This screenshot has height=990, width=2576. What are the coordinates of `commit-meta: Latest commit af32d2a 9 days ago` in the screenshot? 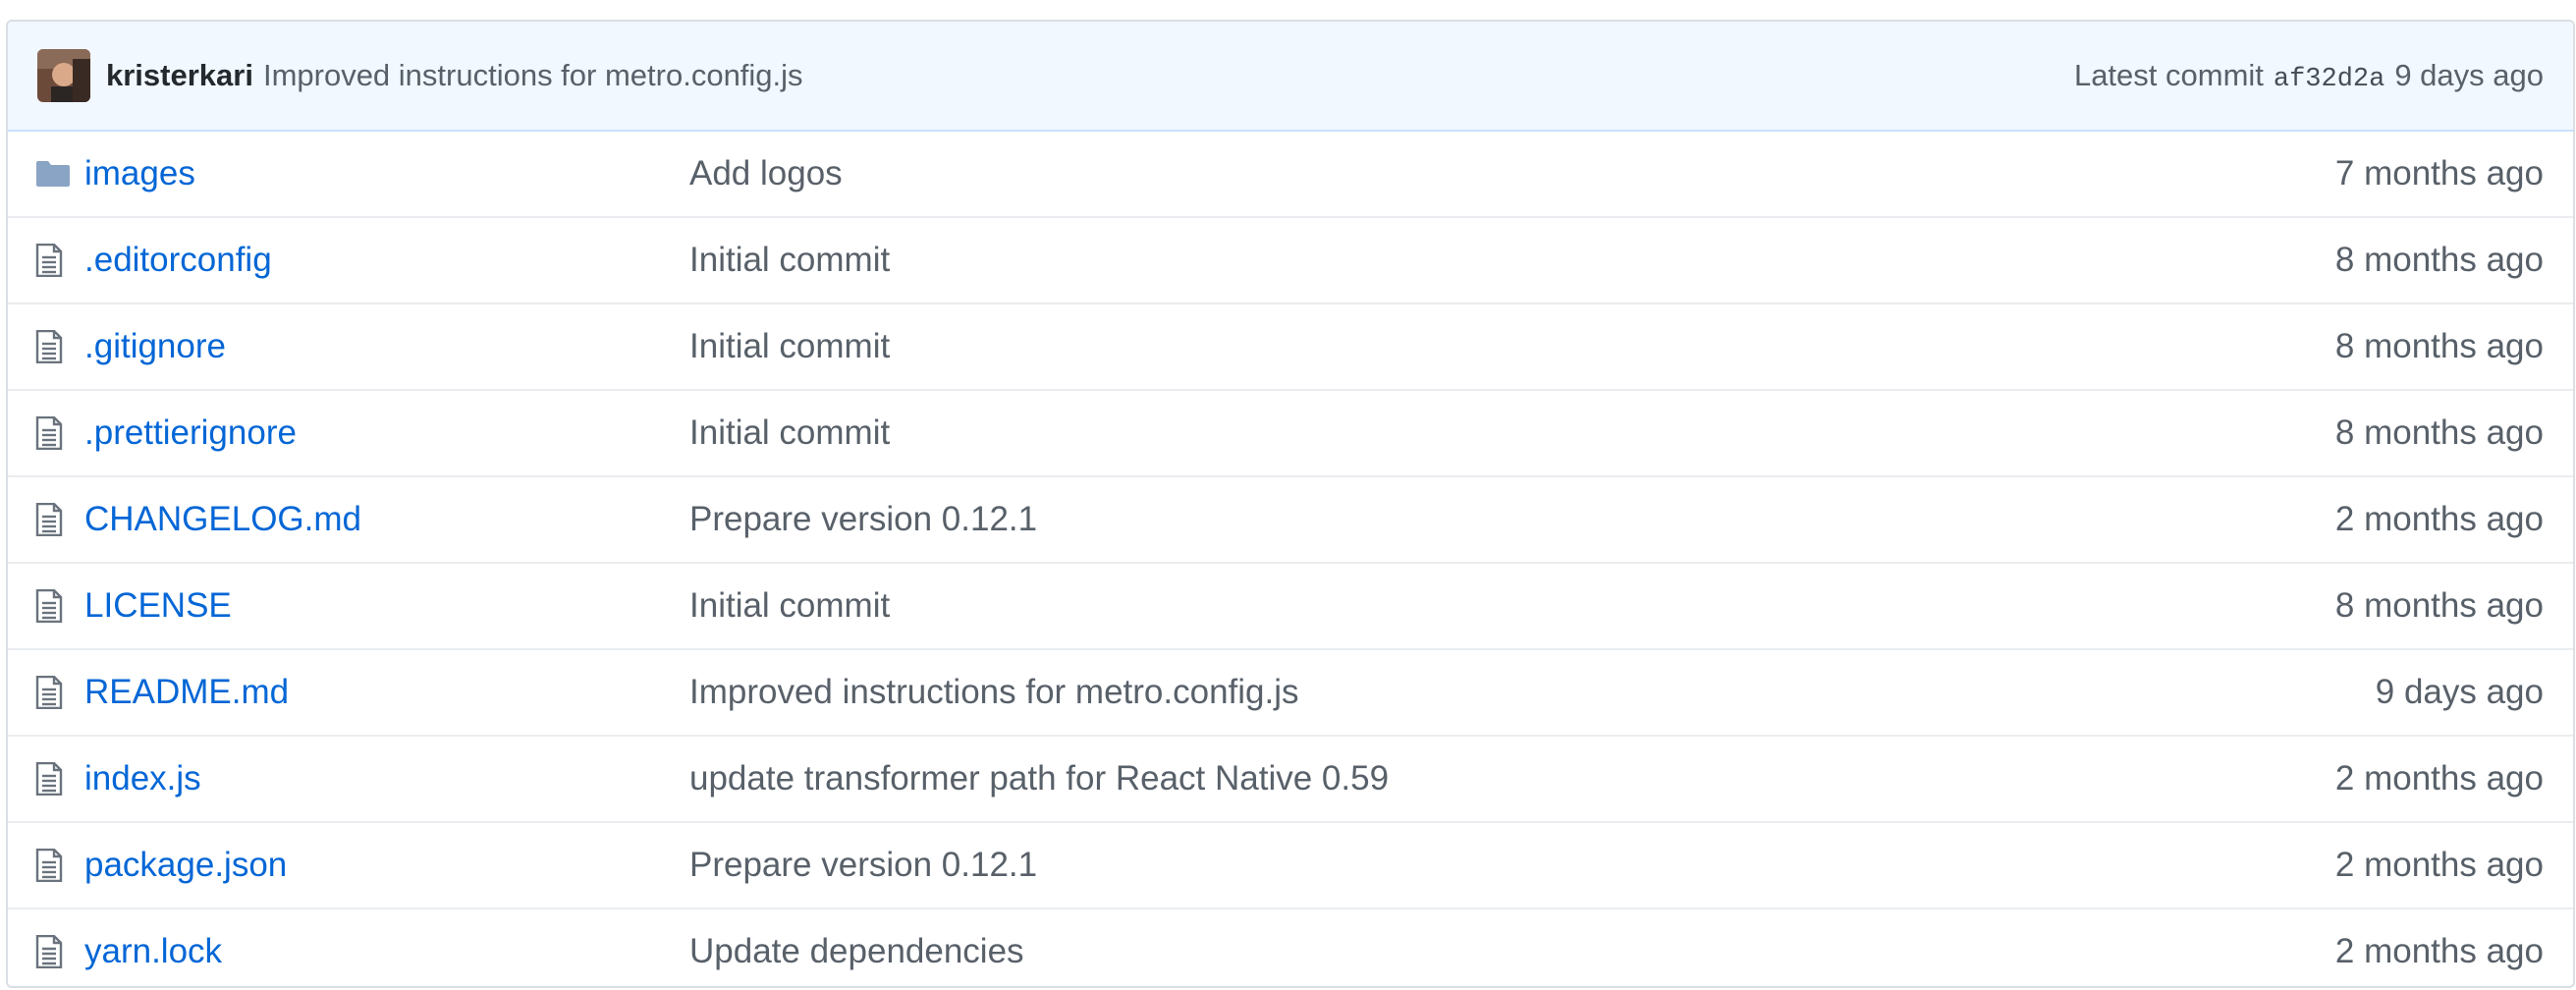 It's located at (2309, 76).